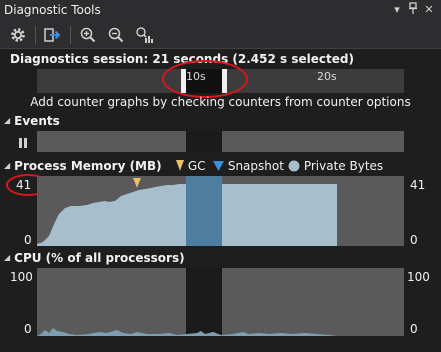 This screenshot has height=352, width=441. What do you see at coordinates (144, 35) in the screenshot?
I see `reset-zoom-icon` at bounding box center [144, 35].